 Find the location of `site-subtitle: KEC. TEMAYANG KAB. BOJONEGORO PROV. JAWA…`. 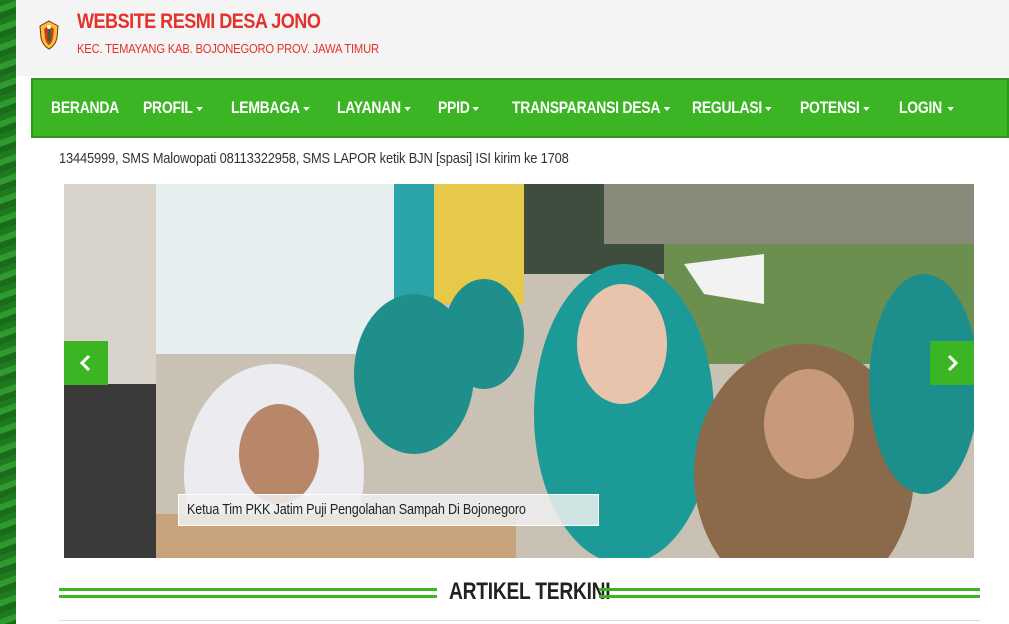

site-subtitle: KEC. TEMAYANG KAB. BOJONEGORO PROV. JAWA… is located at coordinates (228, 48).